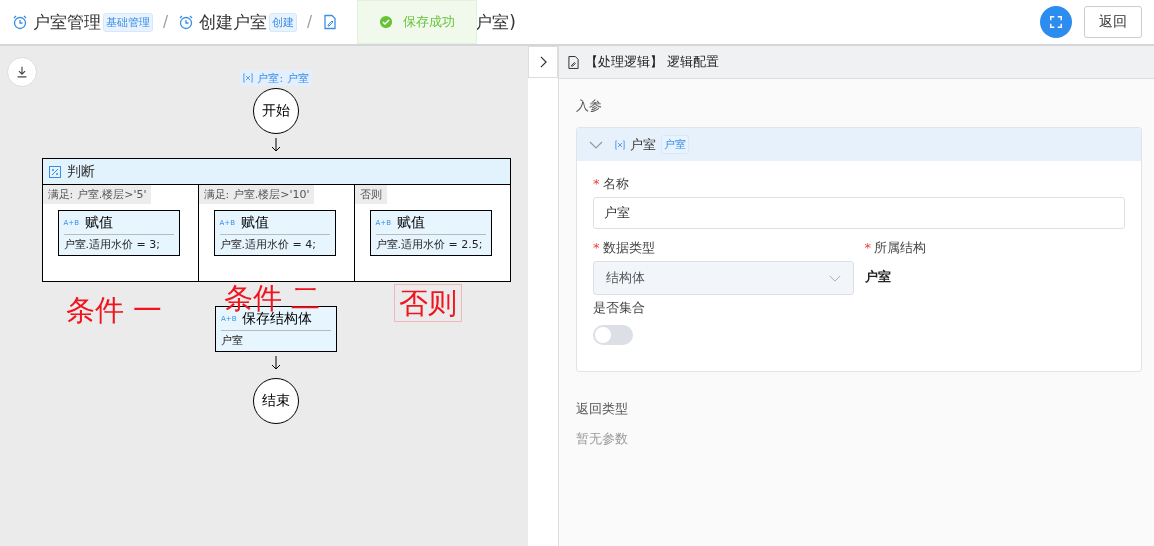 The image size is (1154, 546). What do you see at coordinates (429, 22) in the screenshot?
I see `toast-message: 保存成功` at bounding box center [429, 22].